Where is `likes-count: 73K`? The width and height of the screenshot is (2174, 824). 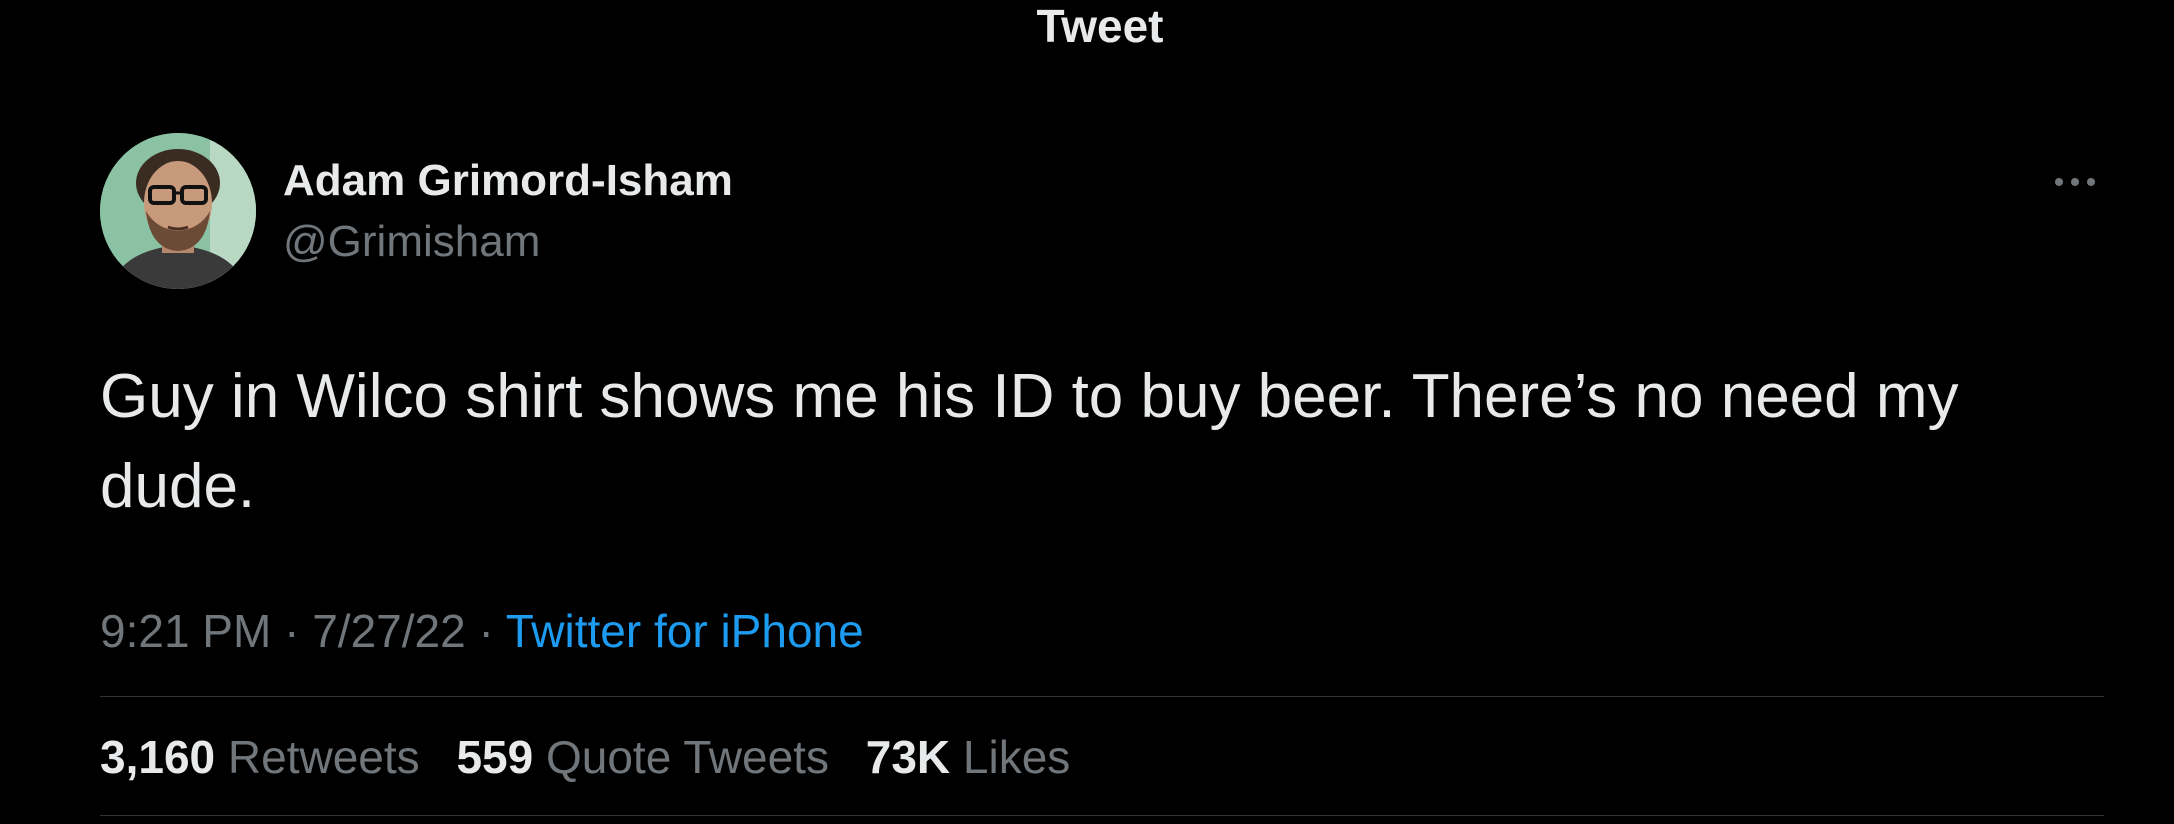
likes-count: 73K is located at coordinates (908, 757).